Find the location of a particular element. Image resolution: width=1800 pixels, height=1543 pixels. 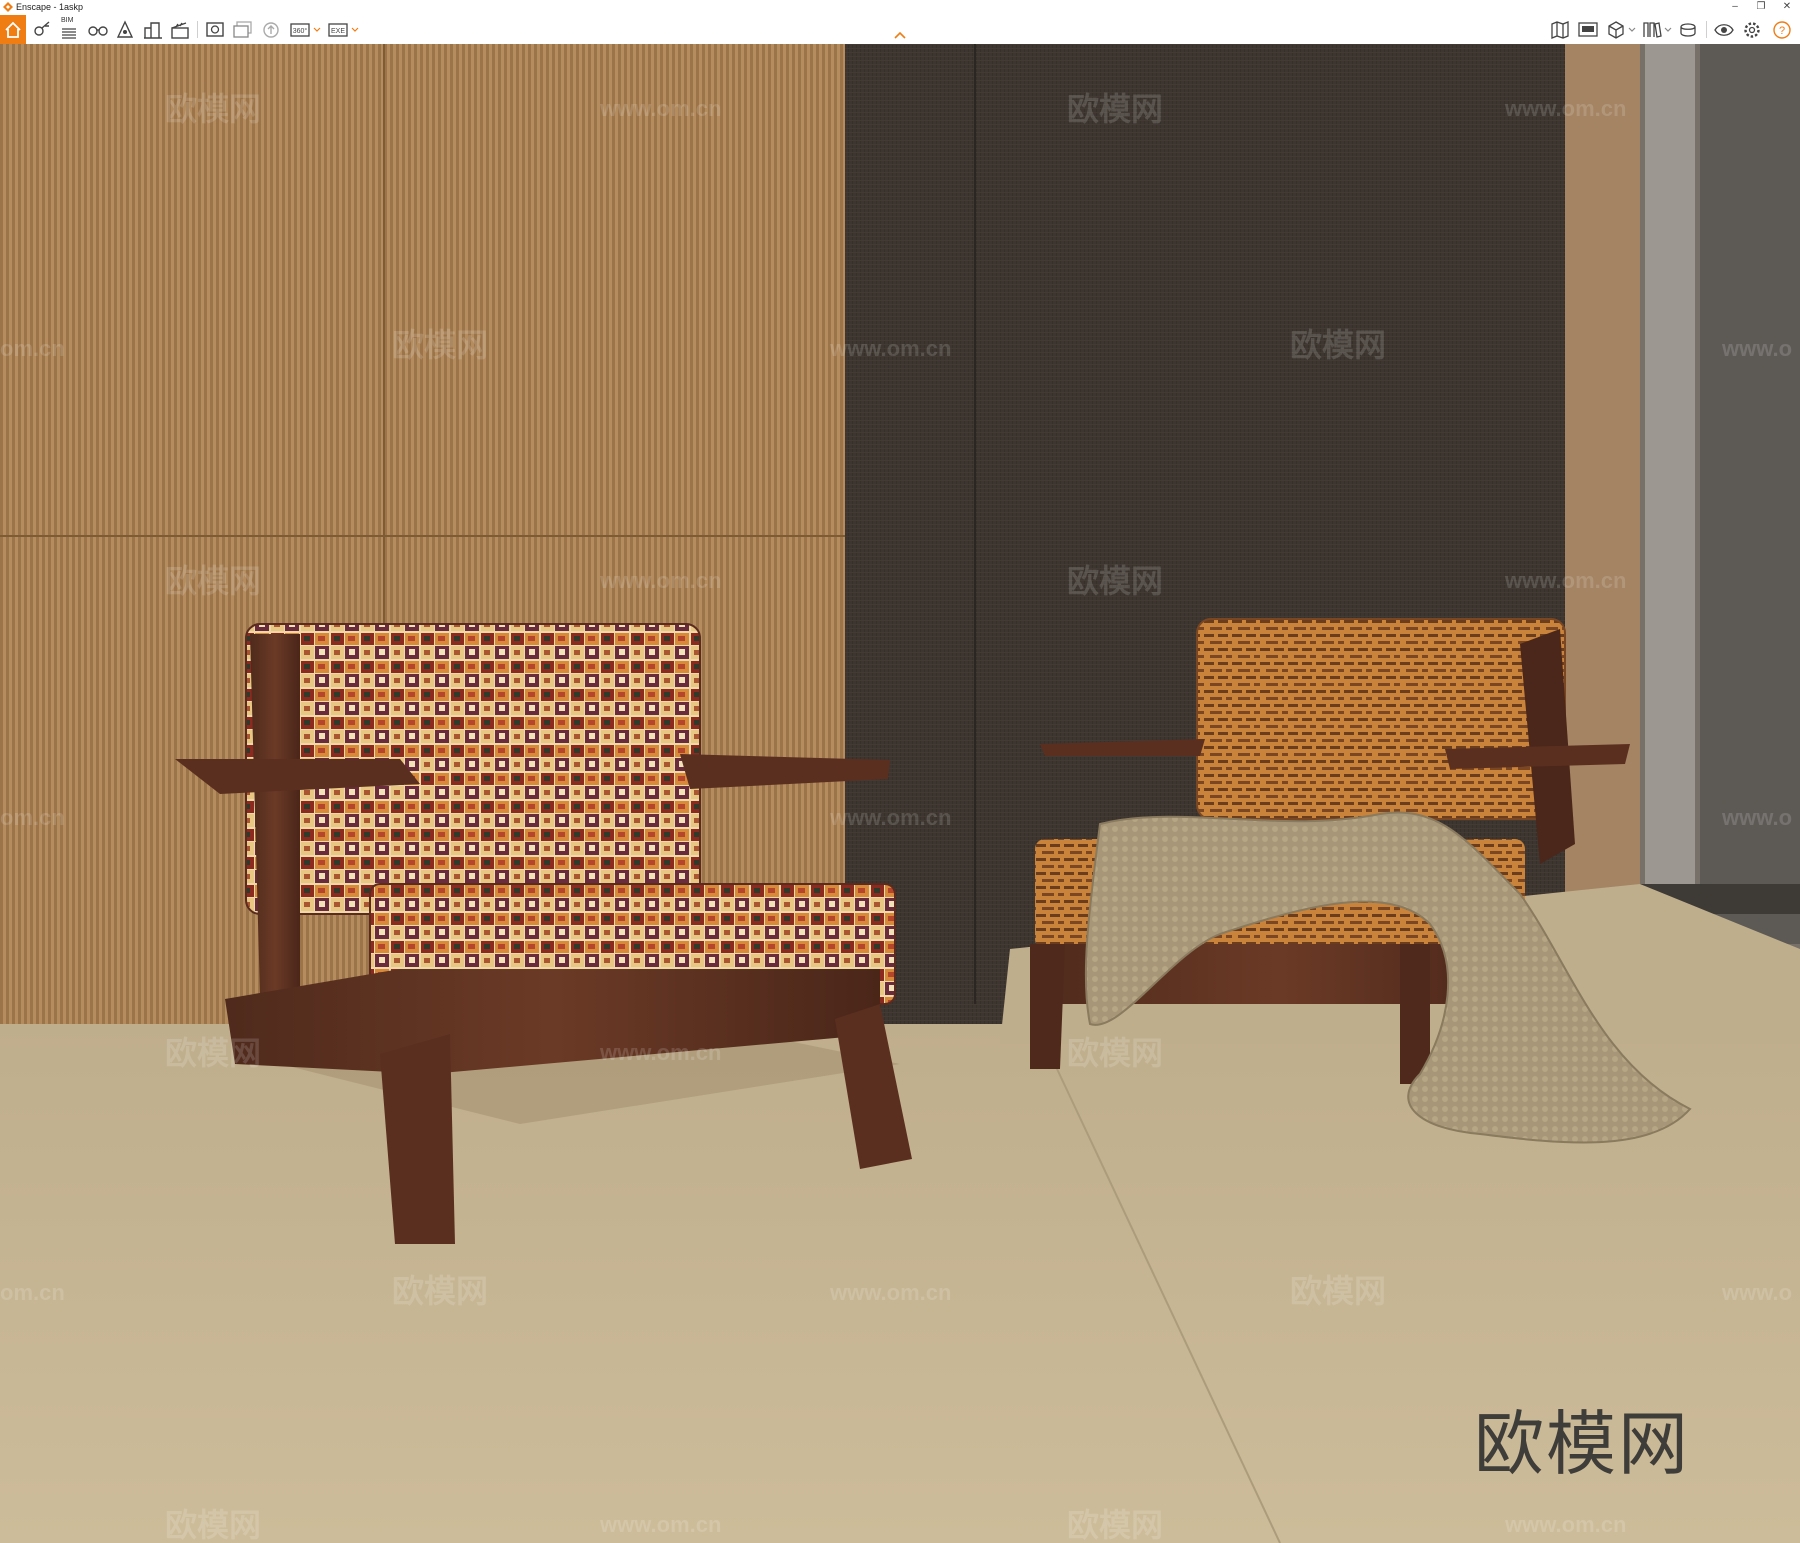

panorama-label: 360° is located at coordinates (300, 31).